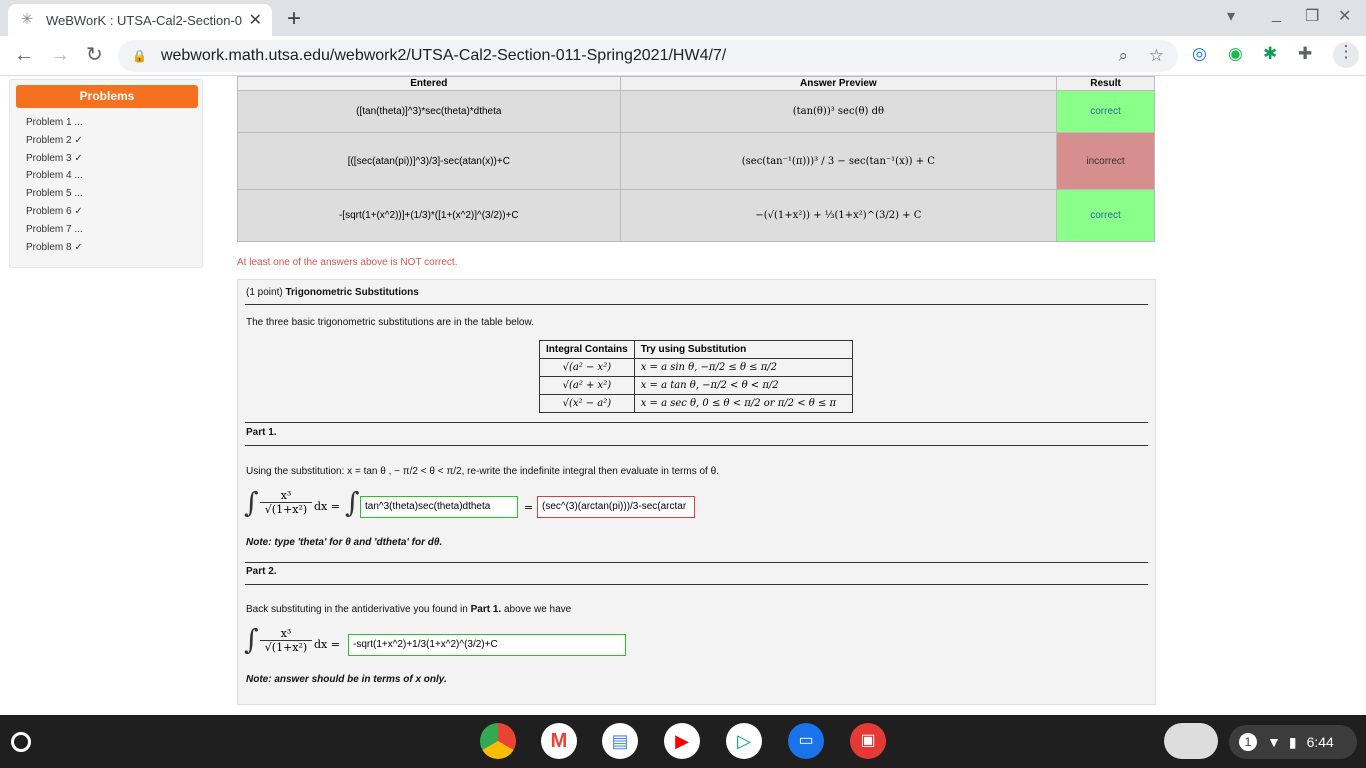  Describe the element at coordinates (286, 633) in the screenshot. I see `integrand-numerator: x³` at that location.